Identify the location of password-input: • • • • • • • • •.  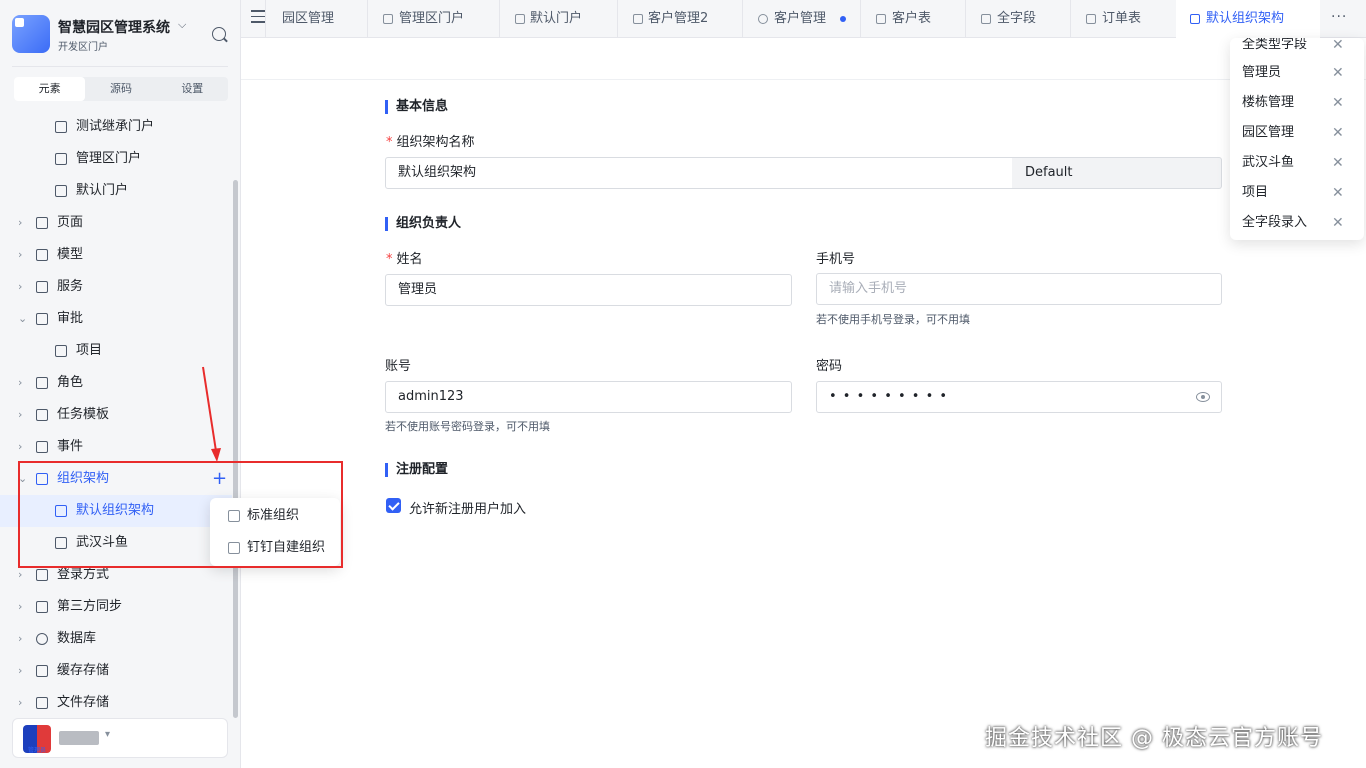
(1019, 397).